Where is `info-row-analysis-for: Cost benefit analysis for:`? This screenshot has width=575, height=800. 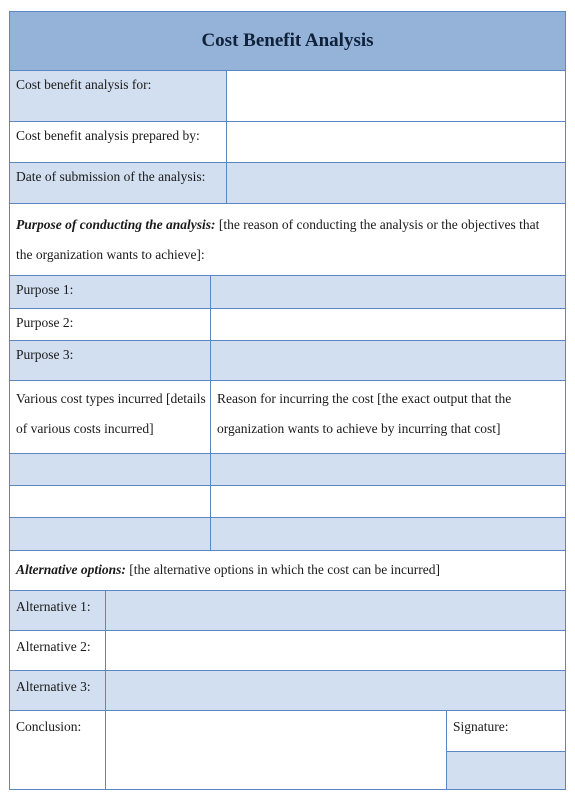 info-row-analysis-for: Cost benefit analysis for: is located at coordinates (287, 95).